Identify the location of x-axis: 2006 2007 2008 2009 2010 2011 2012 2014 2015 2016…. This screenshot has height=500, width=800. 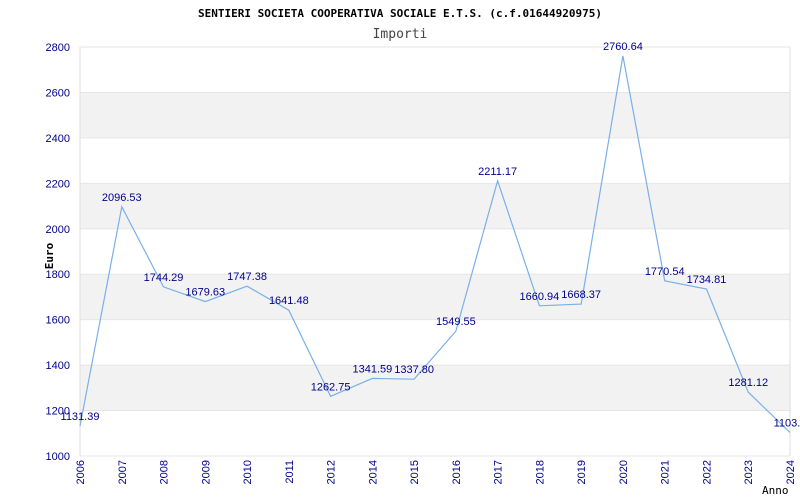
(436, 472).